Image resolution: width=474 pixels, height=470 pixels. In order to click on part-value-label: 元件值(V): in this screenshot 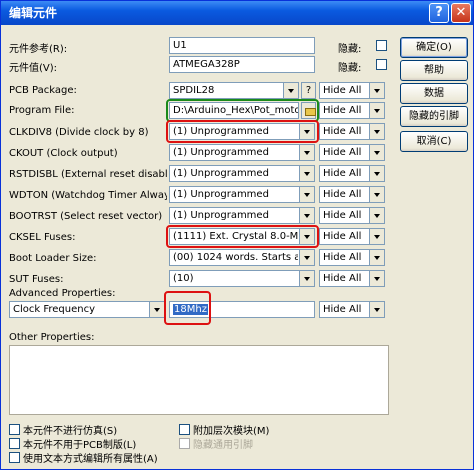, I will do `click(33, 68)`.